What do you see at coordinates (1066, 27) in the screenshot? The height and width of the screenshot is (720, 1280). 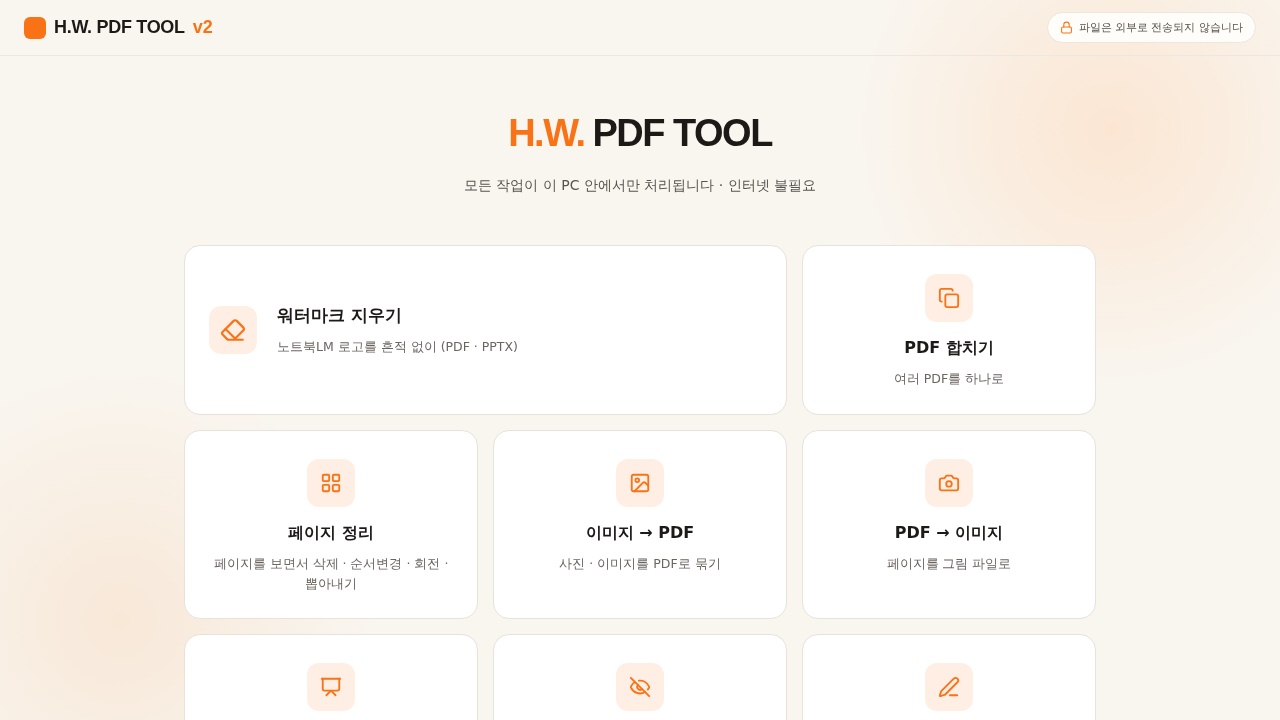 I see `lock-icon` at bounding box center [1066, 27].